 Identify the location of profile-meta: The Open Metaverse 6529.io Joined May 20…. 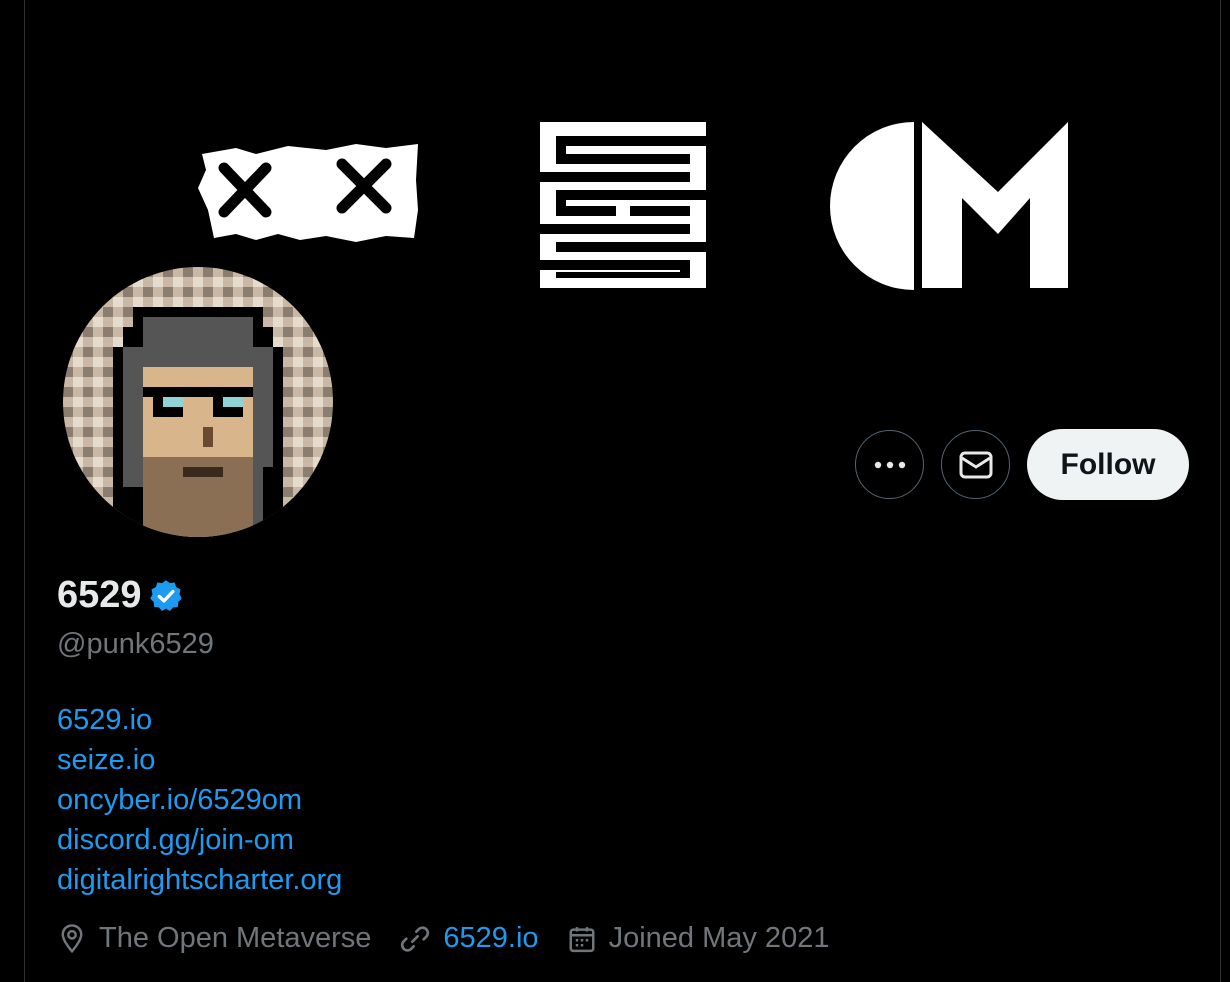
(457, 938).